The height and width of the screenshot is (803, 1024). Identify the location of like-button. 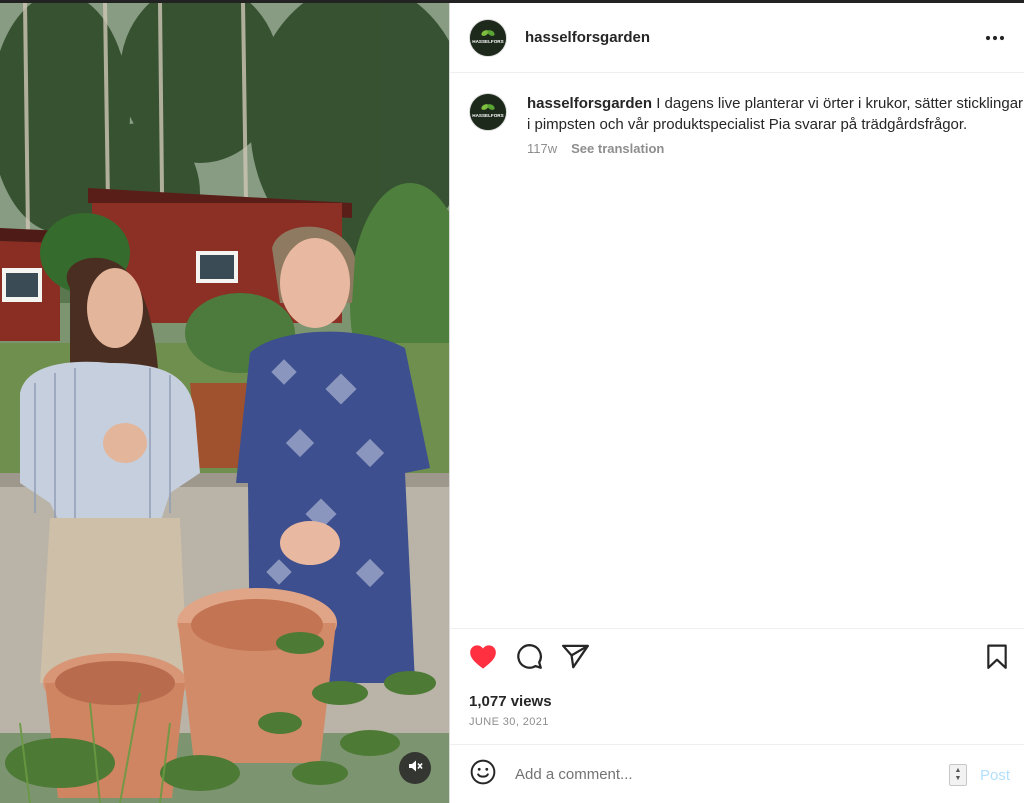
(483, 659).